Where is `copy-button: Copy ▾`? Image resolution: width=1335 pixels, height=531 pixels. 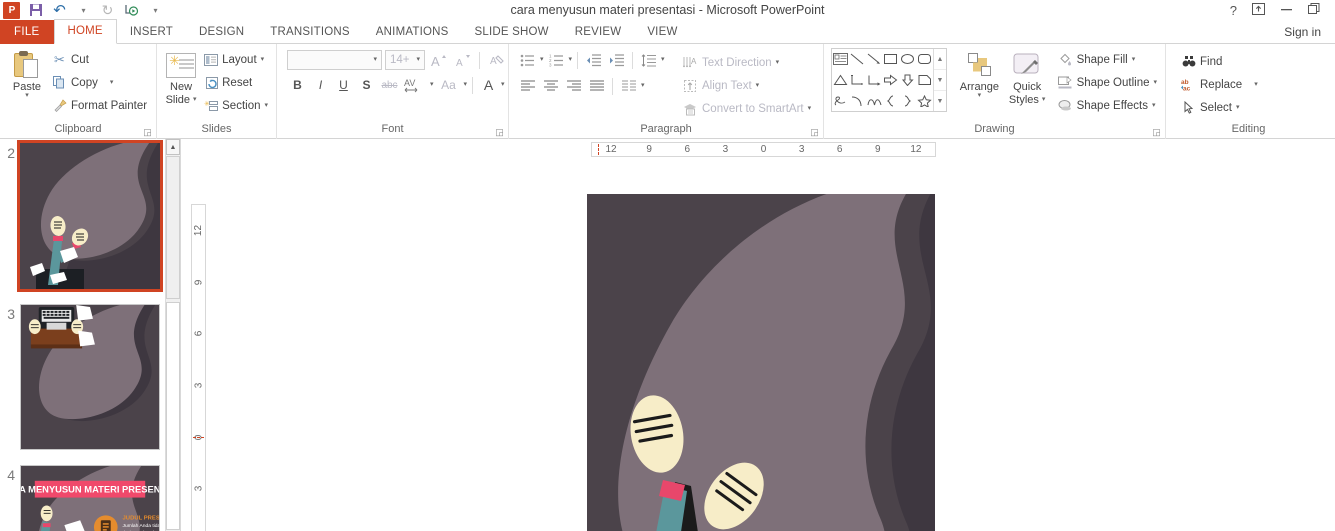 copy-button: Copy ▾ is located at coordinates (99, 82).